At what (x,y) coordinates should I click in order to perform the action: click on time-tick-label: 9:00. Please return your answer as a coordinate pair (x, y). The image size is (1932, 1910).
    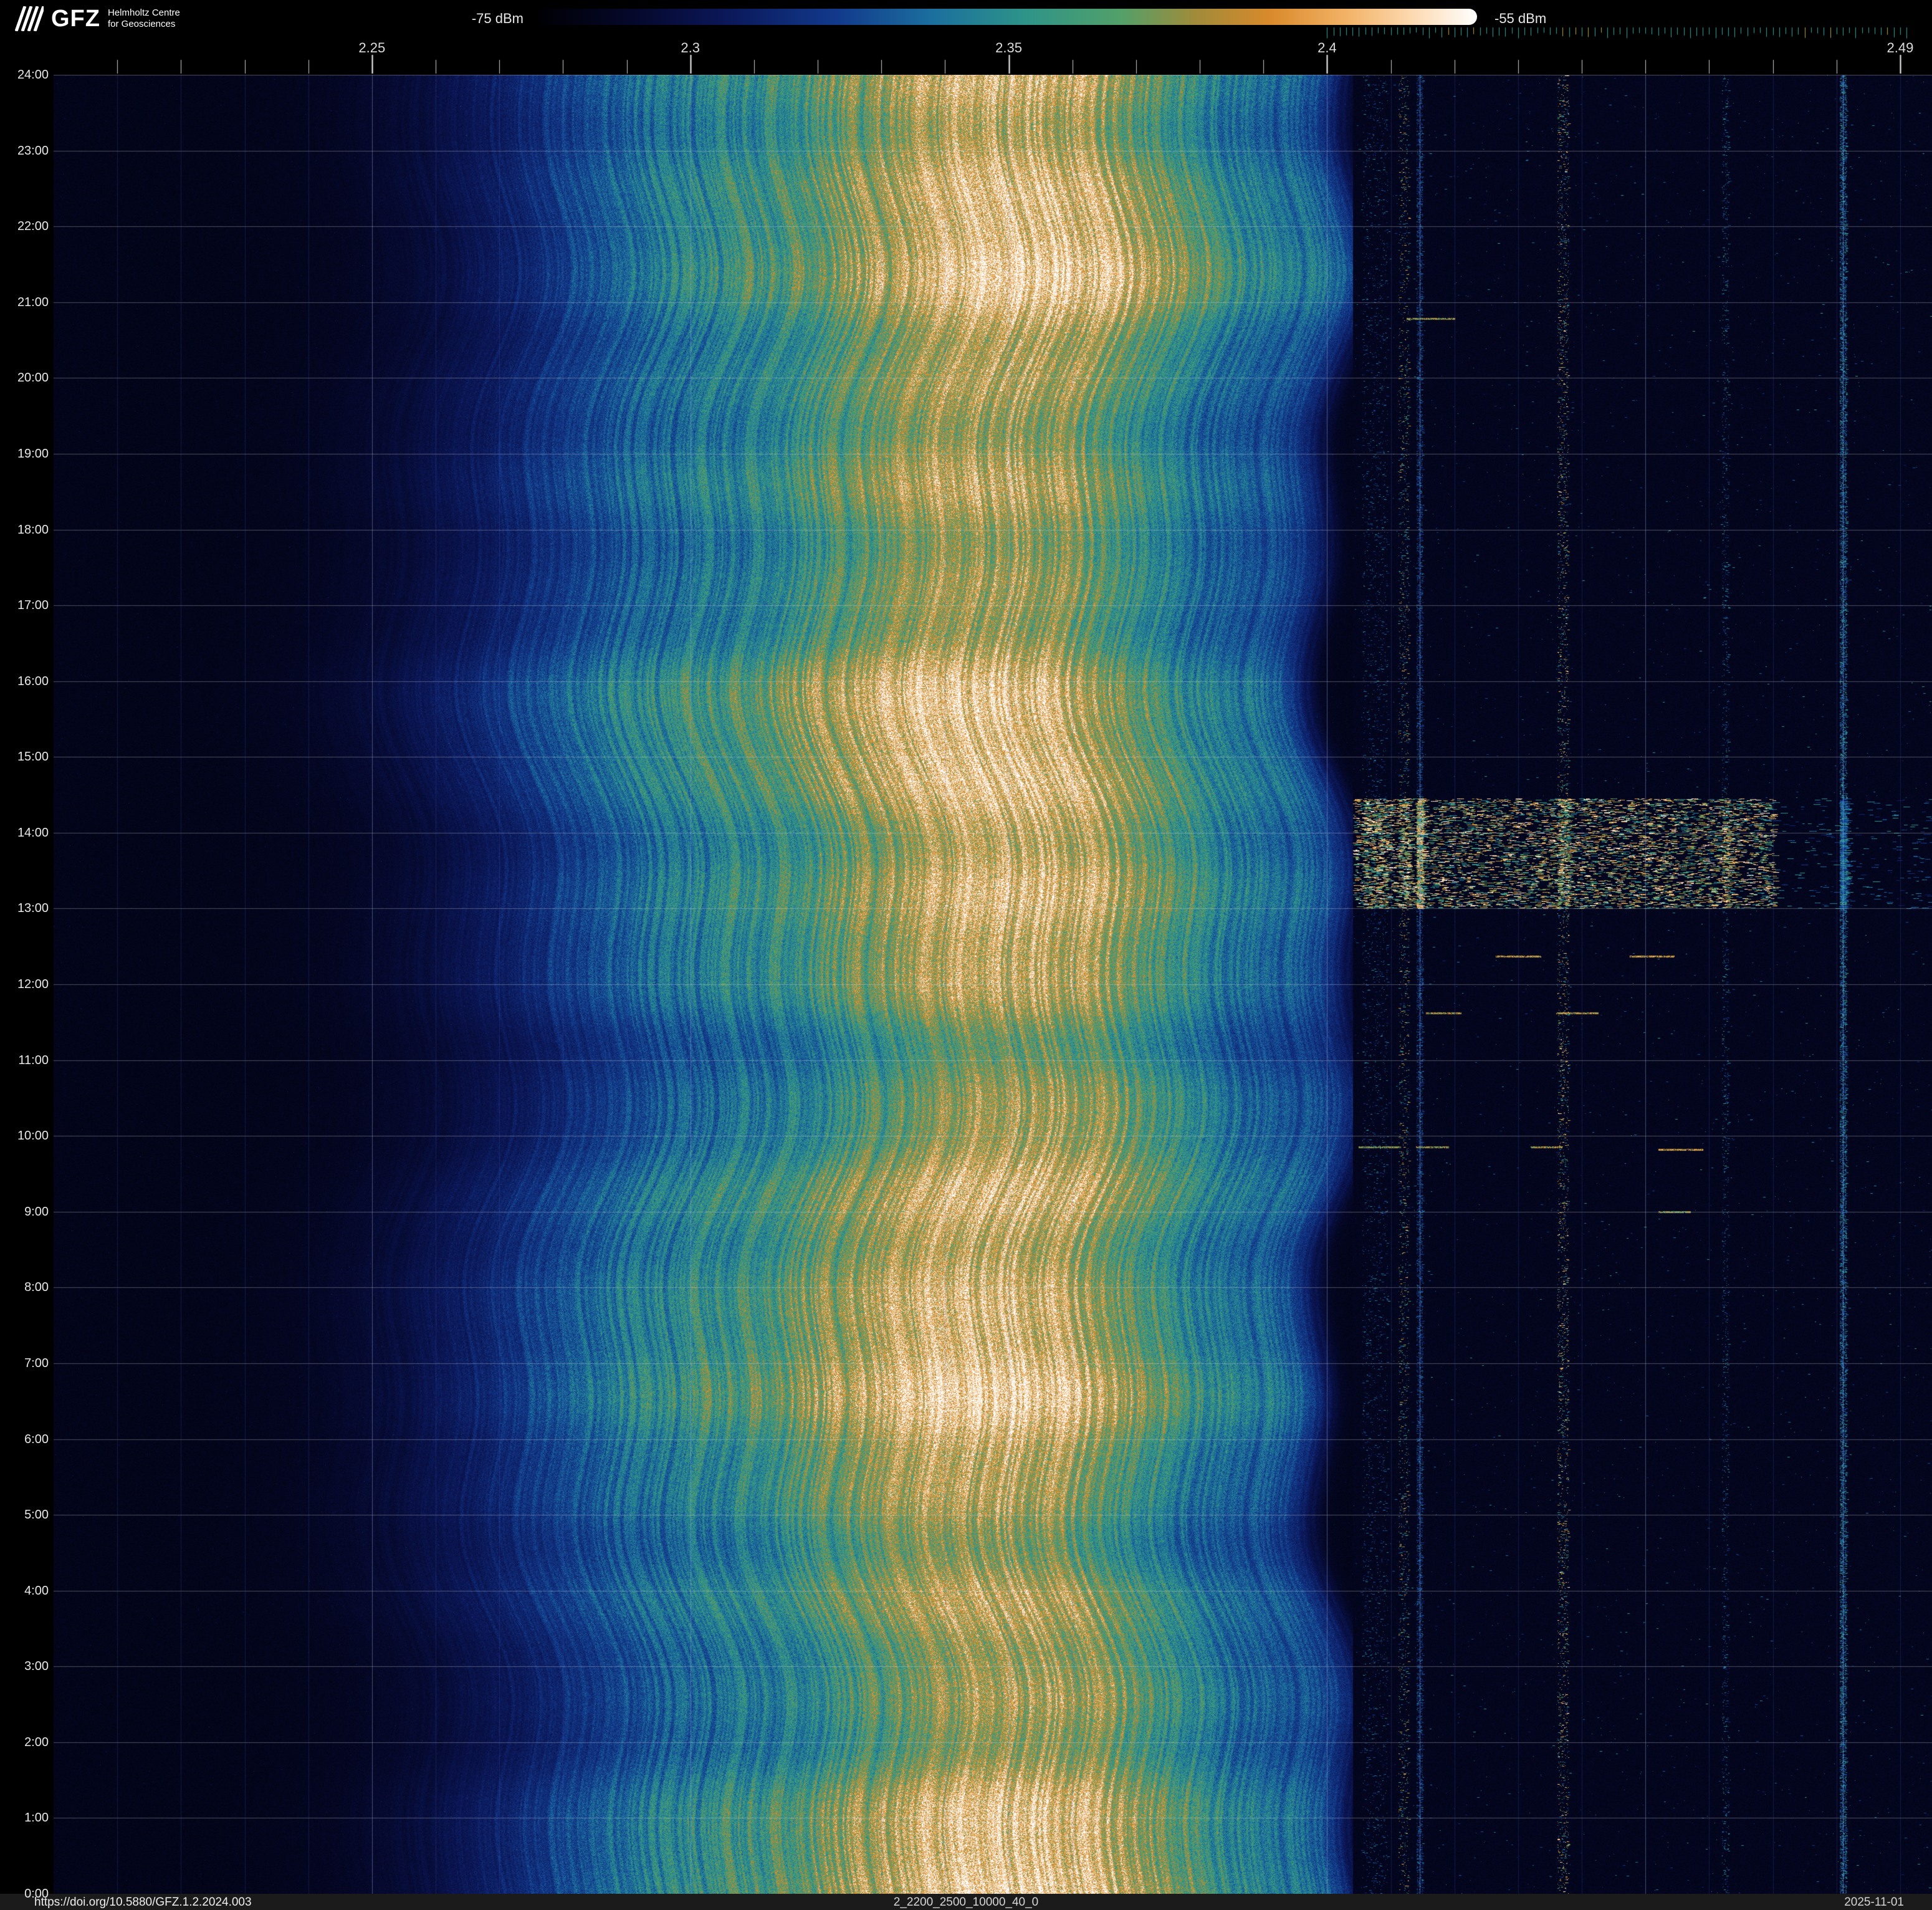
    Looking at the image, I should click on (36, 1211).